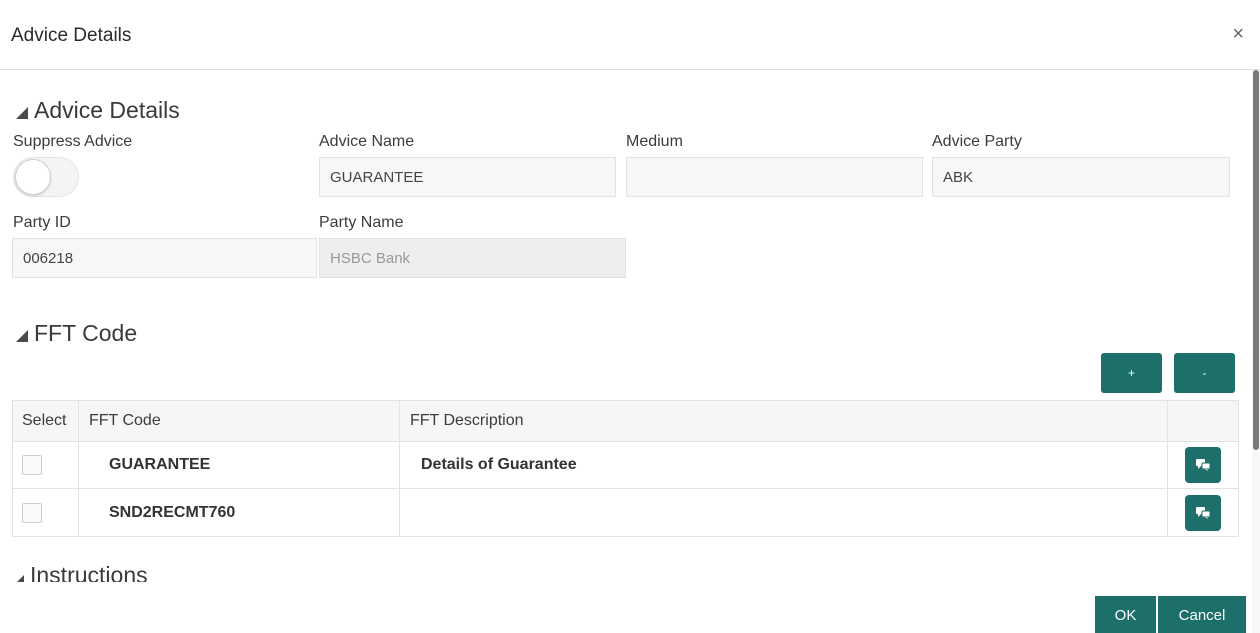  Describe the element at coordinates (239, 512) in the screenshot. I see `fft-code-cell: SND2RECMT760` at that location.